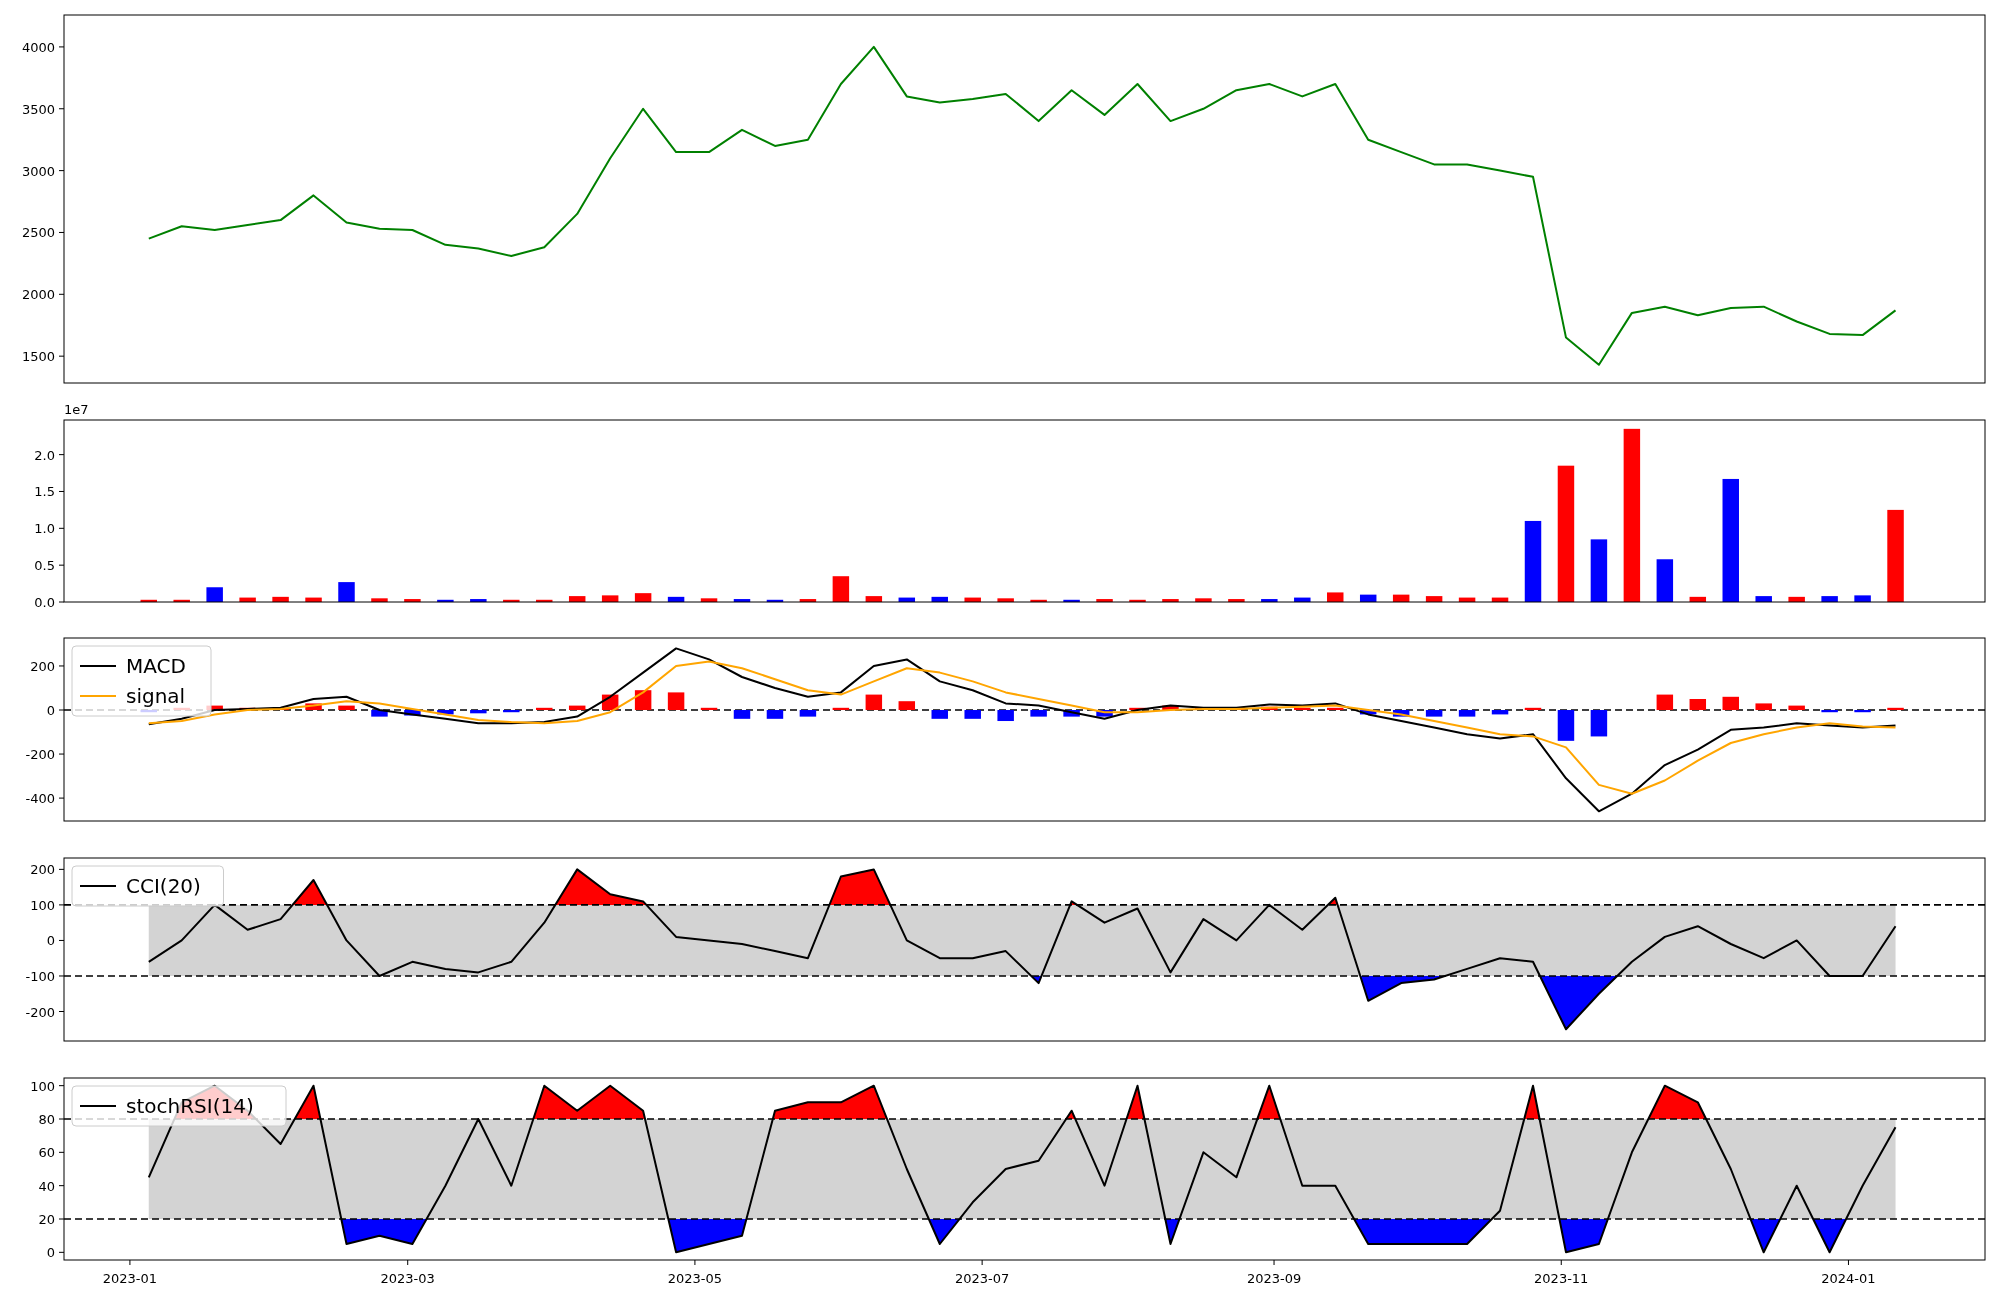  Describe the element at coordinates (46, 1219) in the screenshot. I see `y-tick-label: 20` at that location.